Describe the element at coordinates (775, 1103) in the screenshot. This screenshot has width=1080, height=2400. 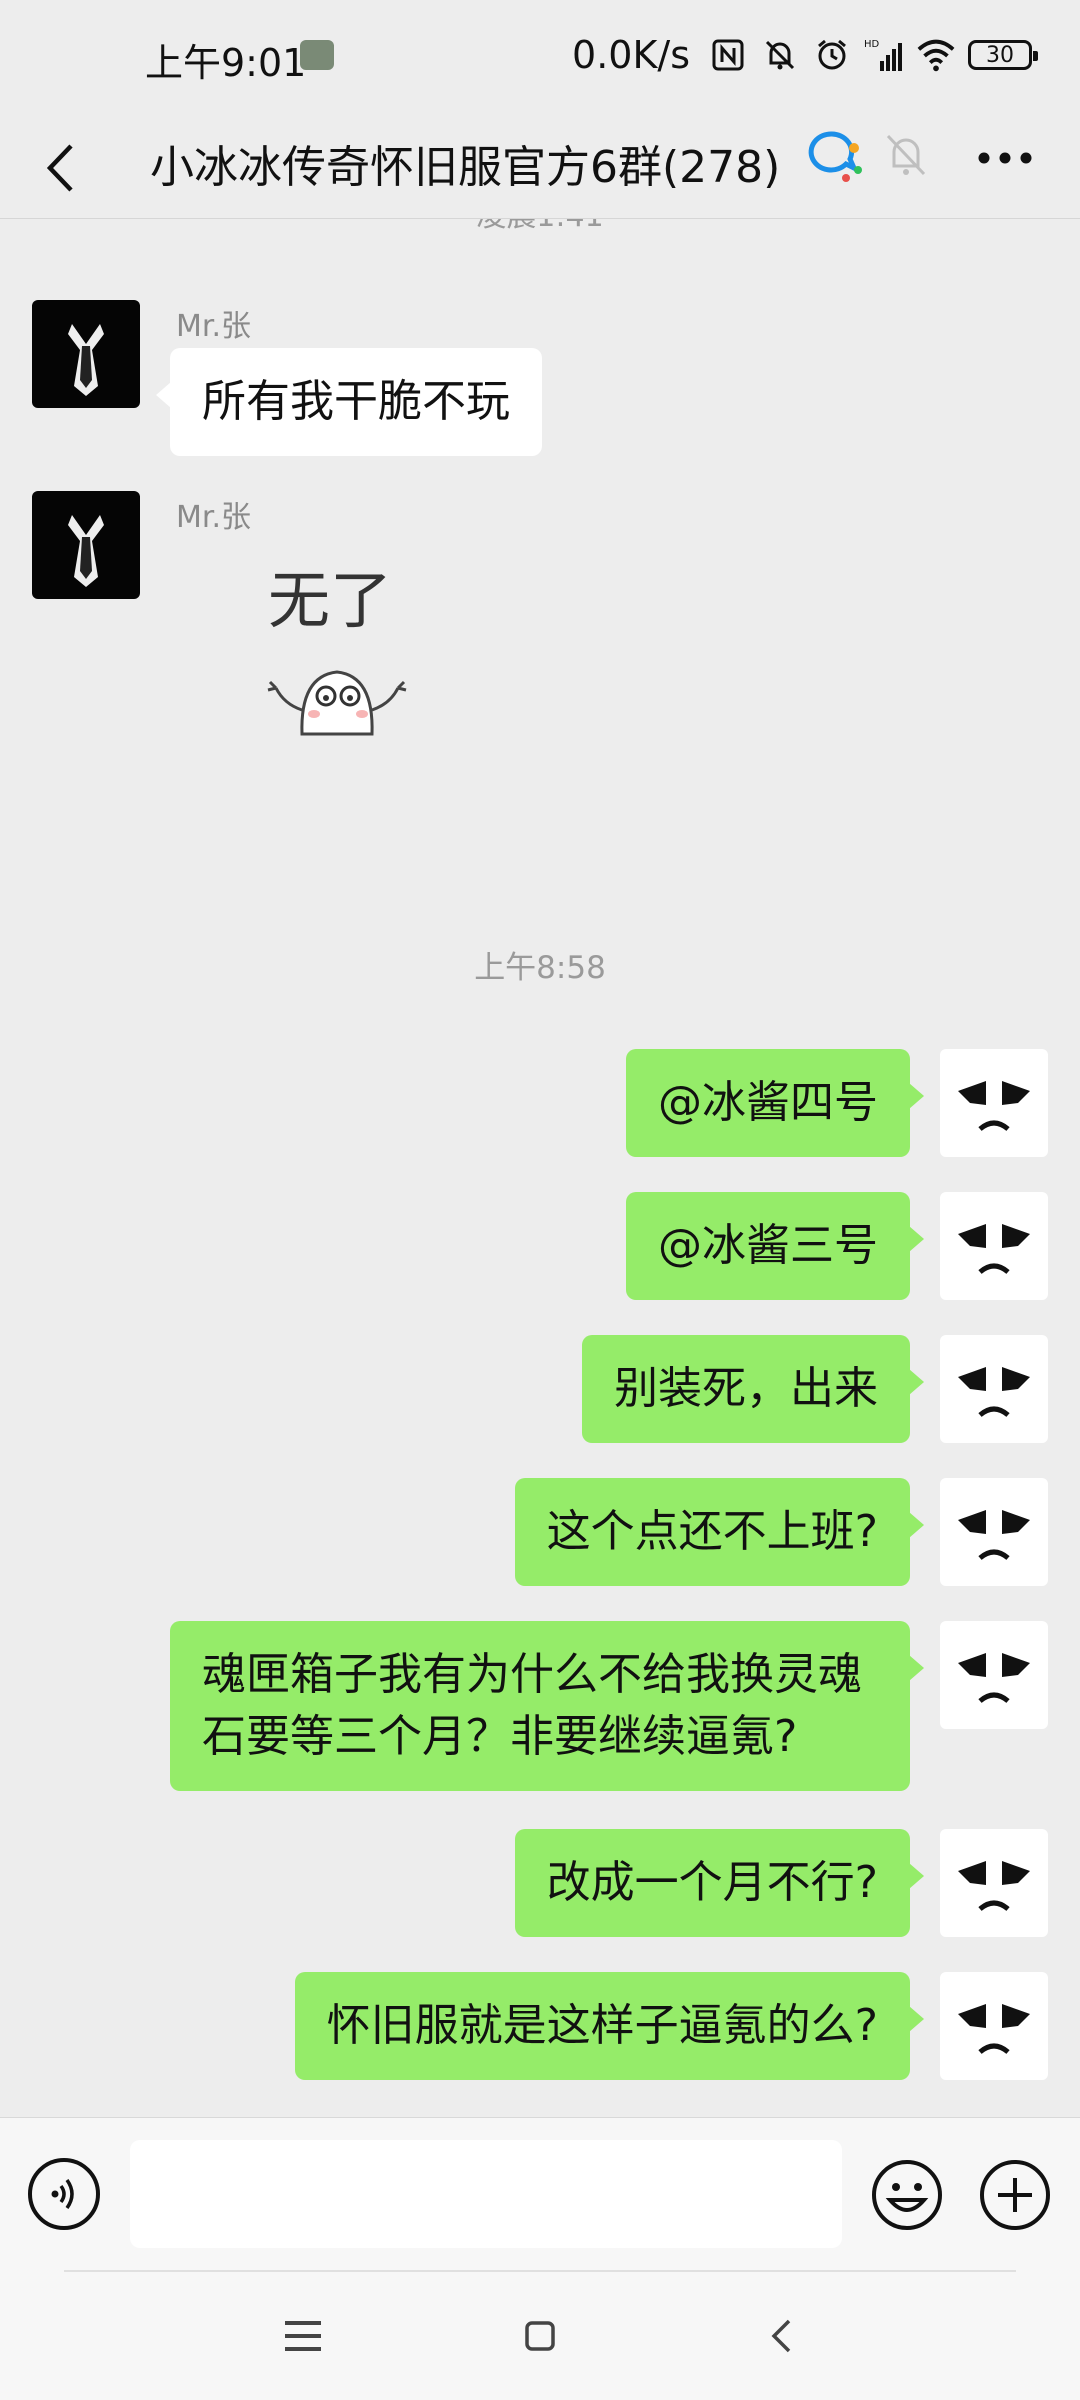
I see `message-bubble-out: @冰酱四号` at that location.